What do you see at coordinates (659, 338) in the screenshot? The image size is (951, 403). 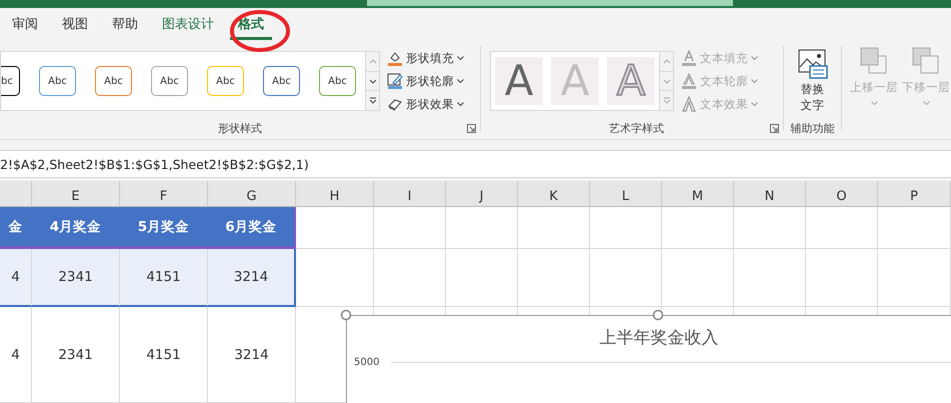 I see `chart-title: 上半年奖金收入` at bounding box center [659, 338].